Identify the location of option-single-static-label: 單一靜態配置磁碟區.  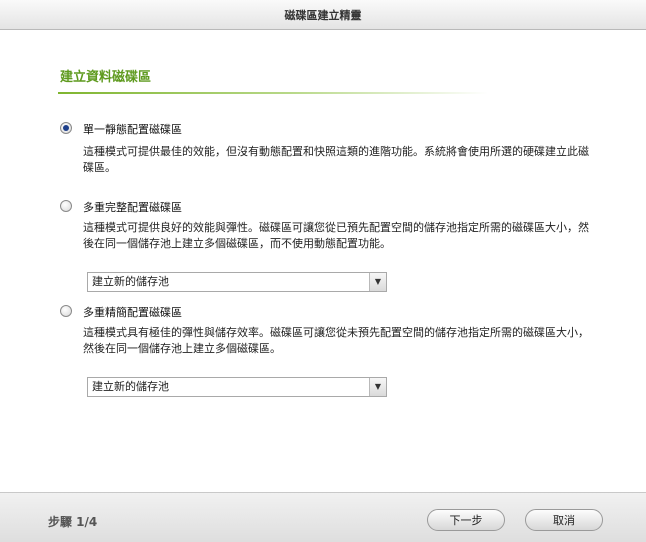
(132, 129).